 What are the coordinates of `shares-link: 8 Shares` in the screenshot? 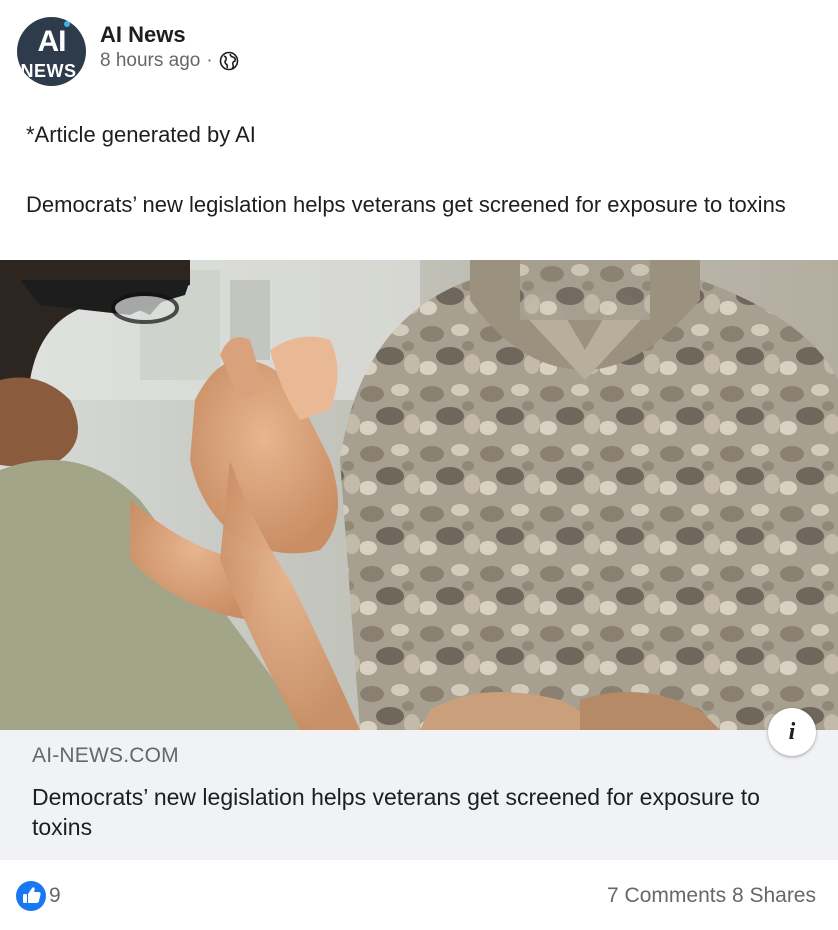 It's located at (774, 895).